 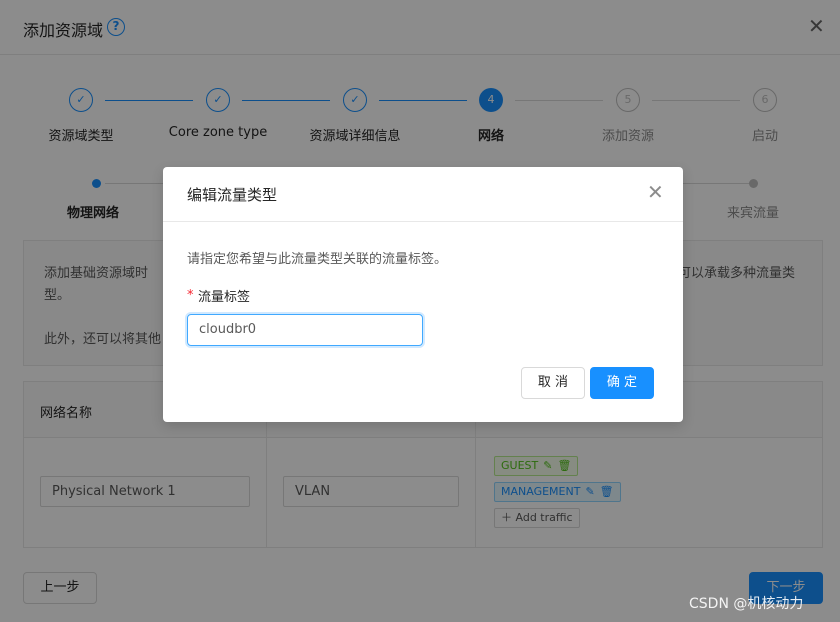 I want to click on watermark: CSDN @机核动力, so click(x=746, y=604).